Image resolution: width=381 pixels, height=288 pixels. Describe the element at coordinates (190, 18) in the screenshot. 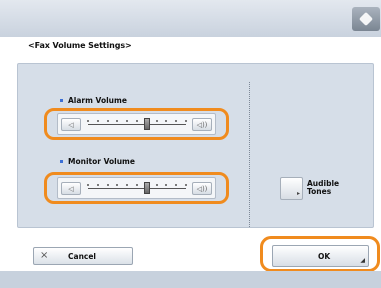

I see `top-bar` at that location.